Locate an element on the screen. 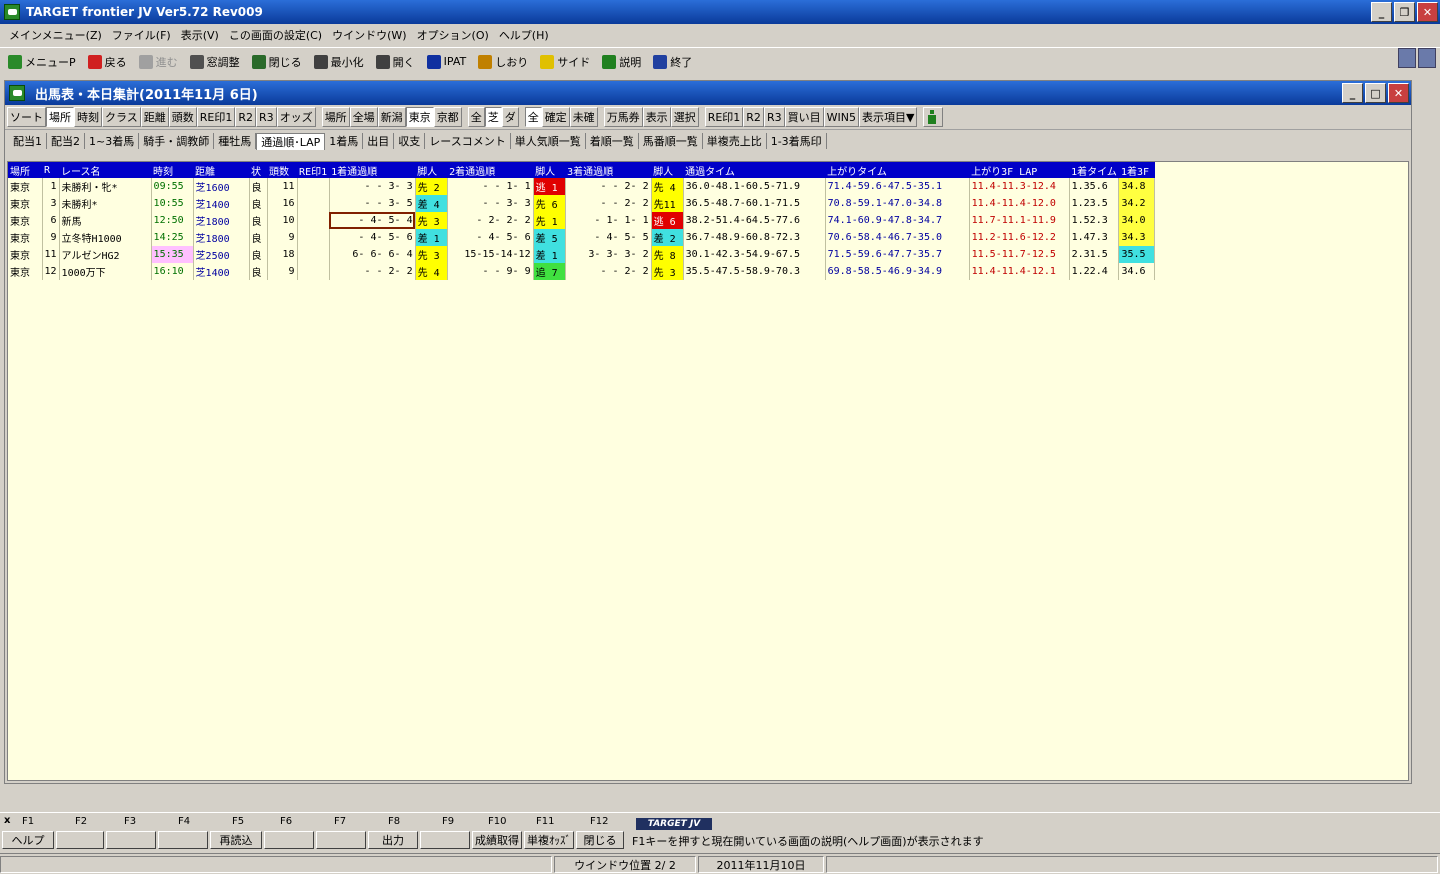 The height and width of the screenshot is (874, 1440). toolbar-button-2: 進む is located at coordinates (158, 62).